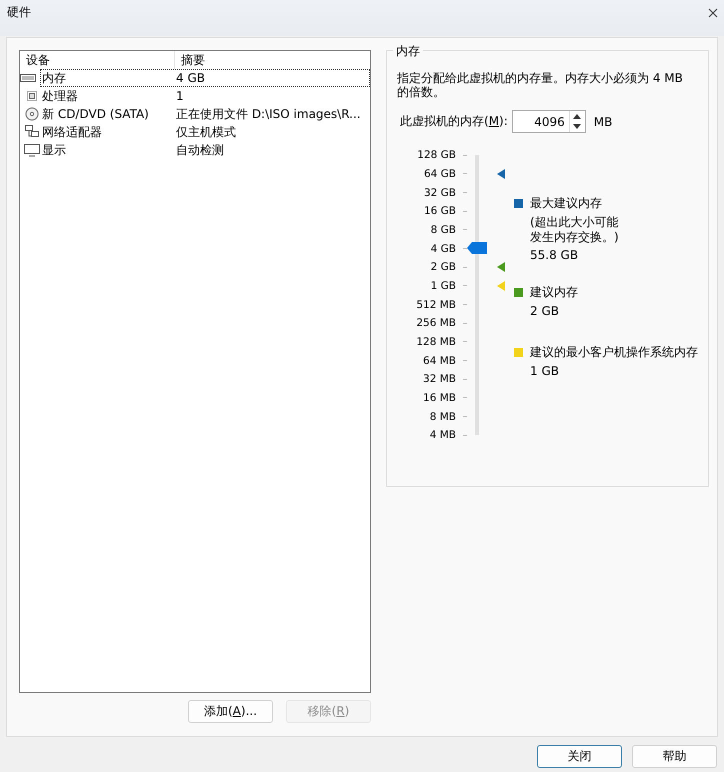 The width and height of the screenshot is (724, 772). I want to click on device-row: 显示 自动检测, so click(195, 150).